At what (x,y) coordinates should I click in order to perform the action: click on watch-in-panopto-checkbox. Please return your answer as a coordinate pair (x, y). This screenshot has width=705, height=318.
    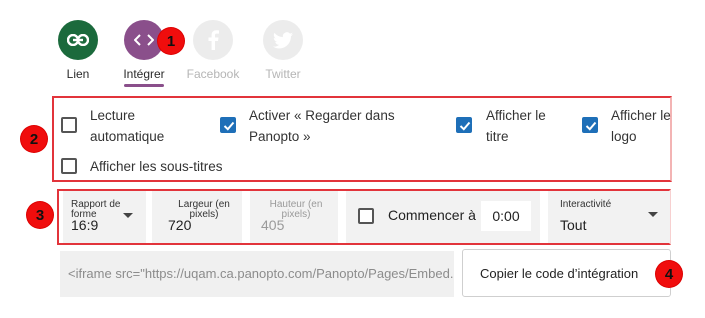
    Looking at the image, I should click on (228, 125).